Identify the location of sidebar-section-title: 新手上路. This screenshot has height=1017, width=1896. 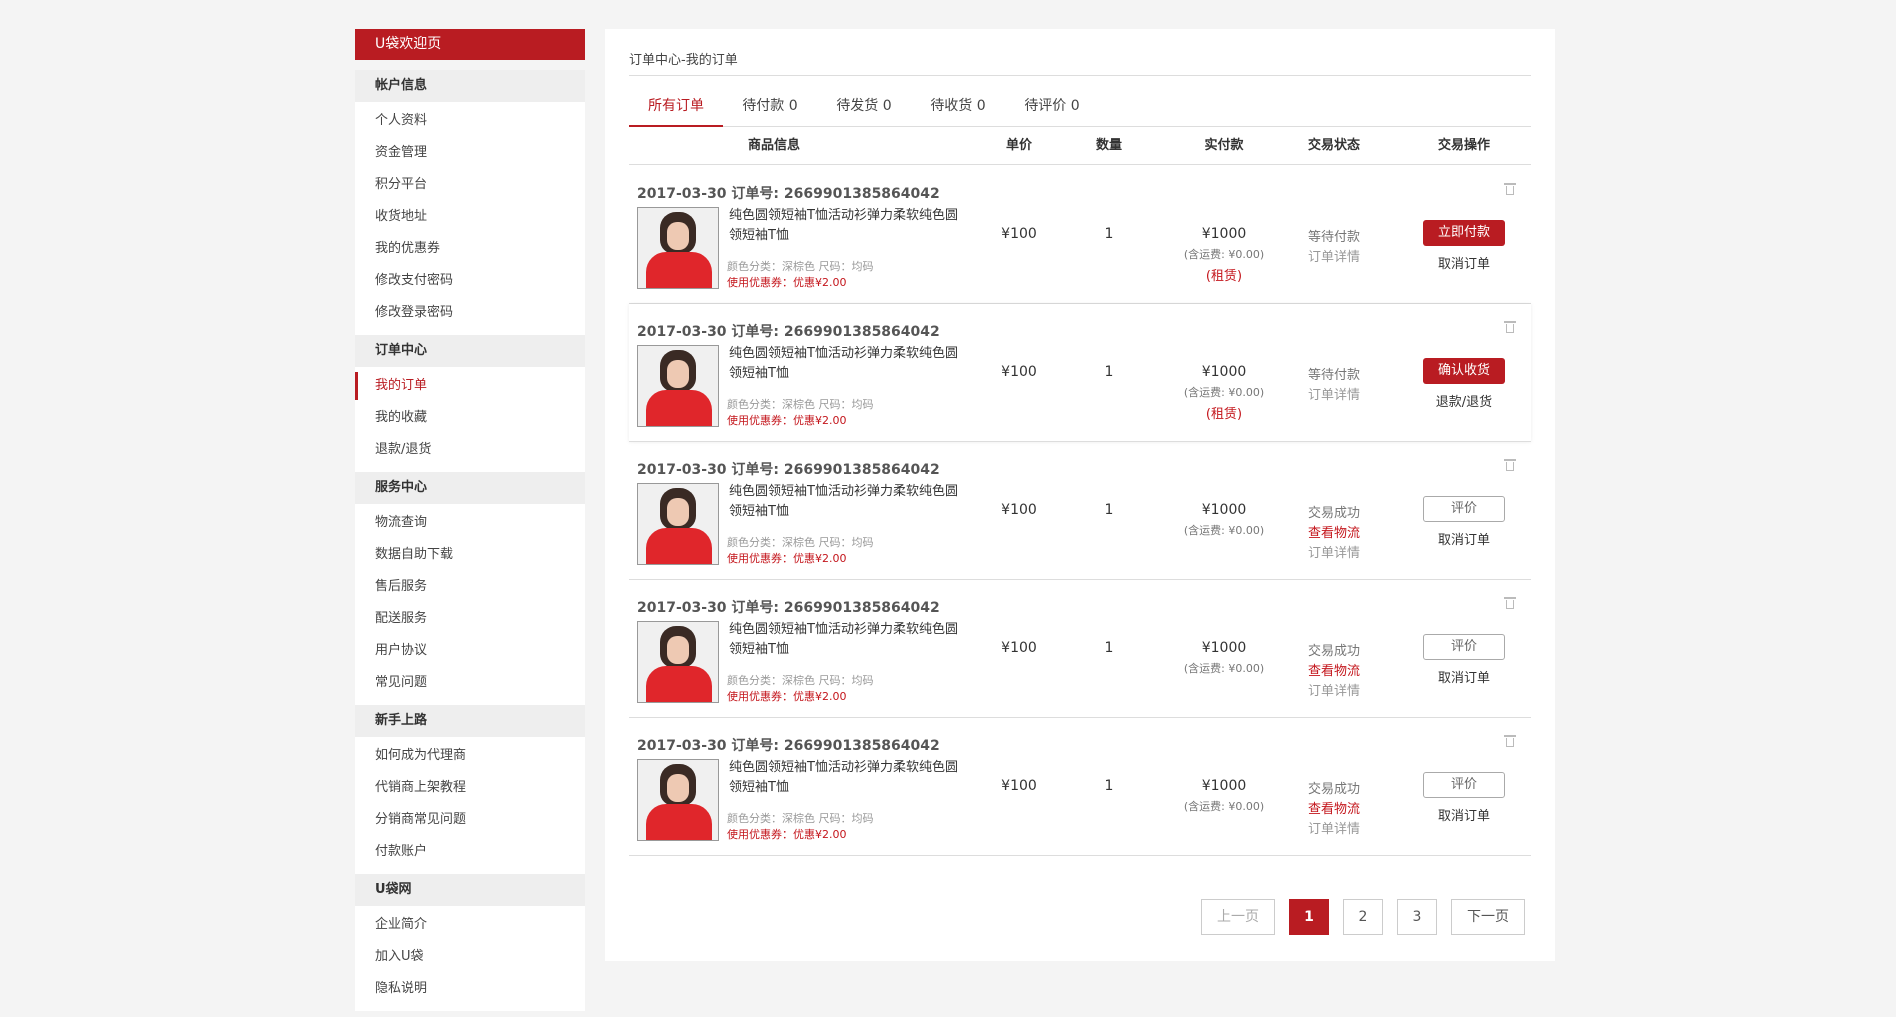
(470, 721).